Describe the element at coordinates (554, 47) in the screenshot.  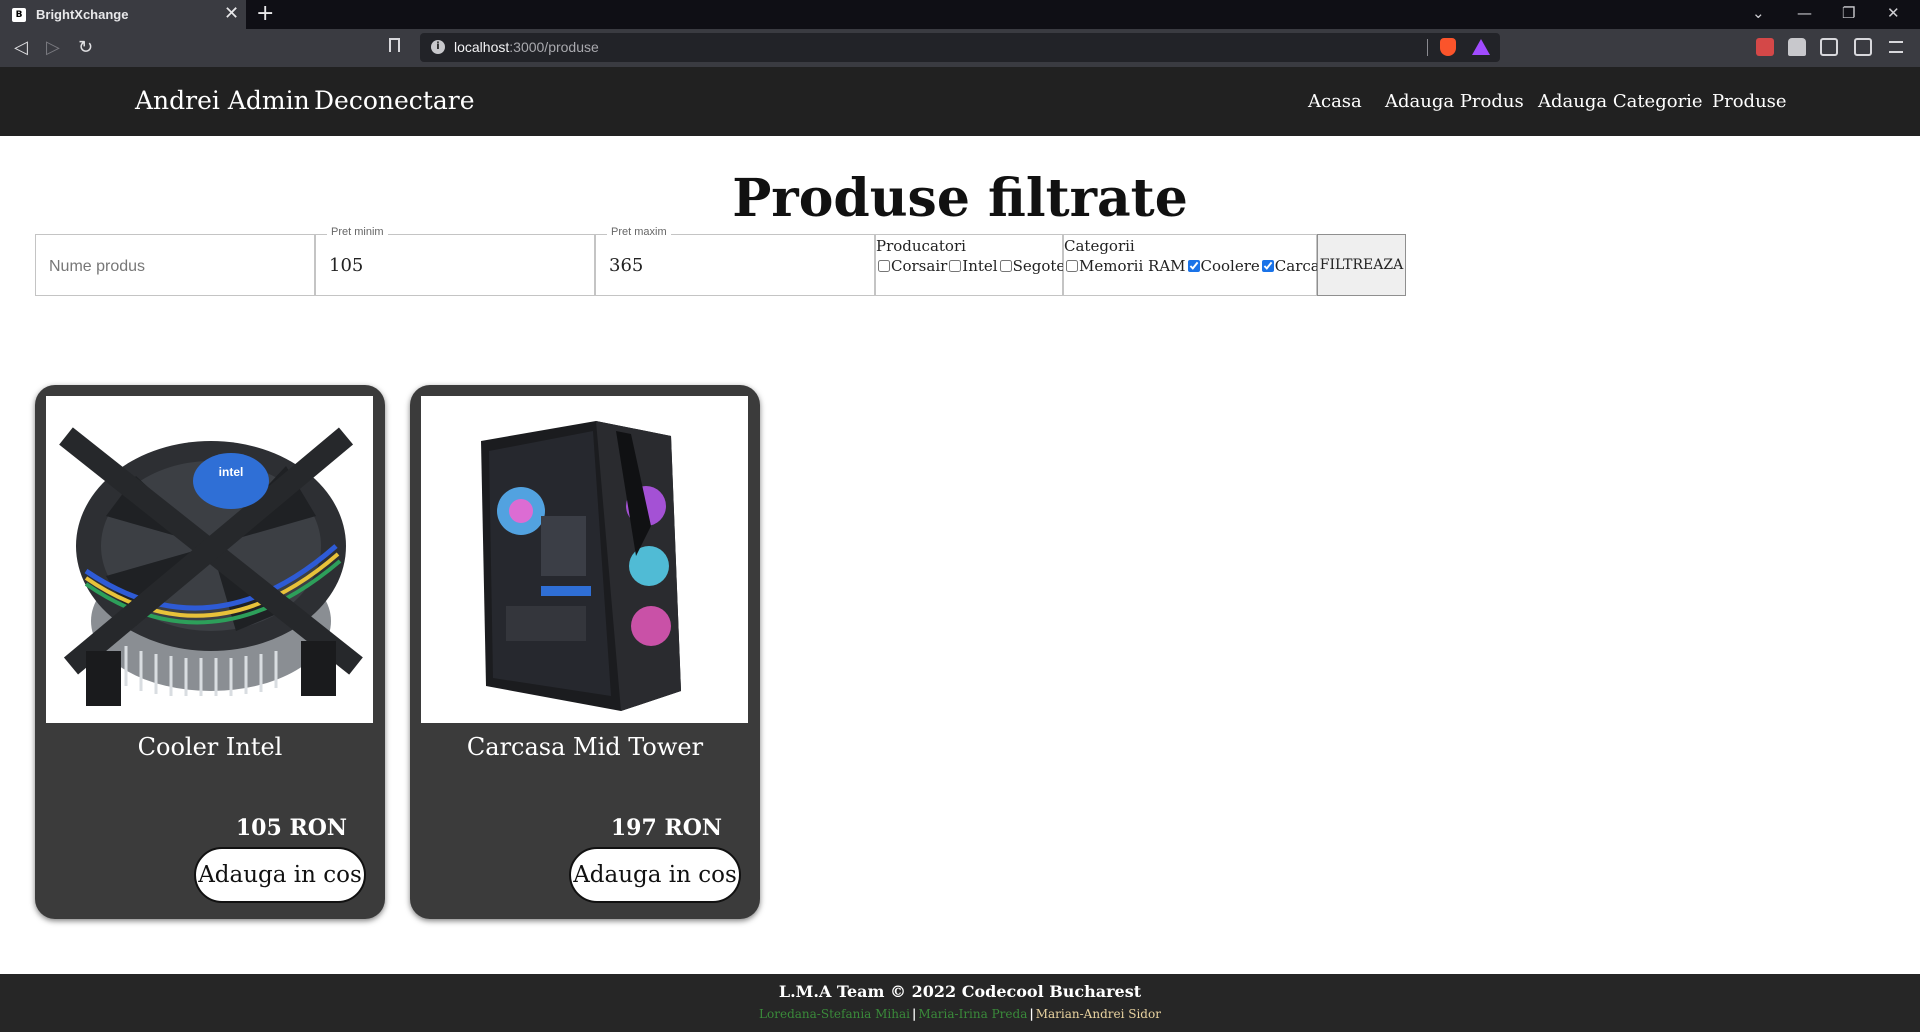
I see `url-path: :3000/produse` at that location.